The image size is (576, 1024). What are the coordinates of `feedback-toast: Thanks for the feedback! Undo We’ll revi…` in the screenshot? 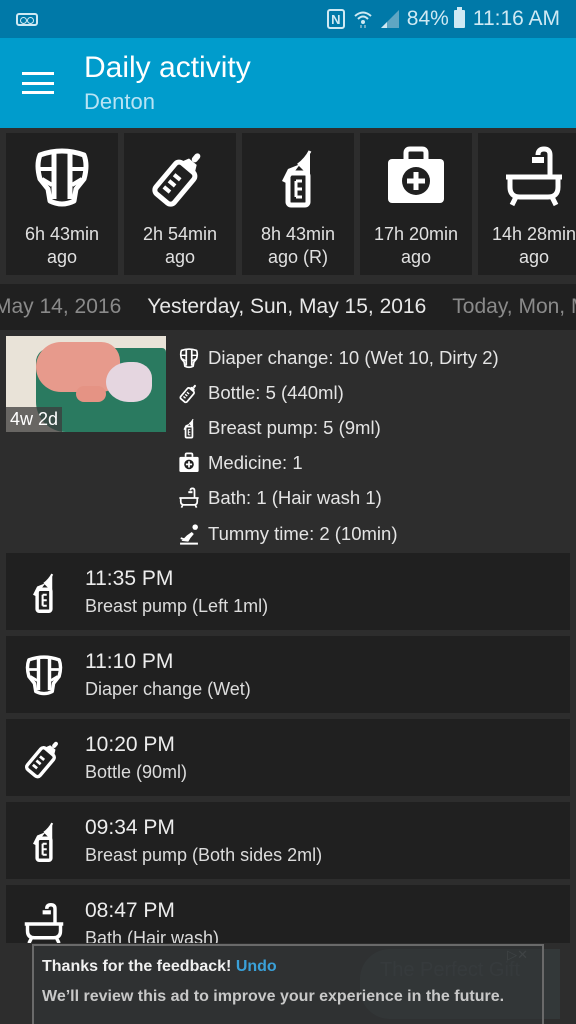 It's located at (288, 984).